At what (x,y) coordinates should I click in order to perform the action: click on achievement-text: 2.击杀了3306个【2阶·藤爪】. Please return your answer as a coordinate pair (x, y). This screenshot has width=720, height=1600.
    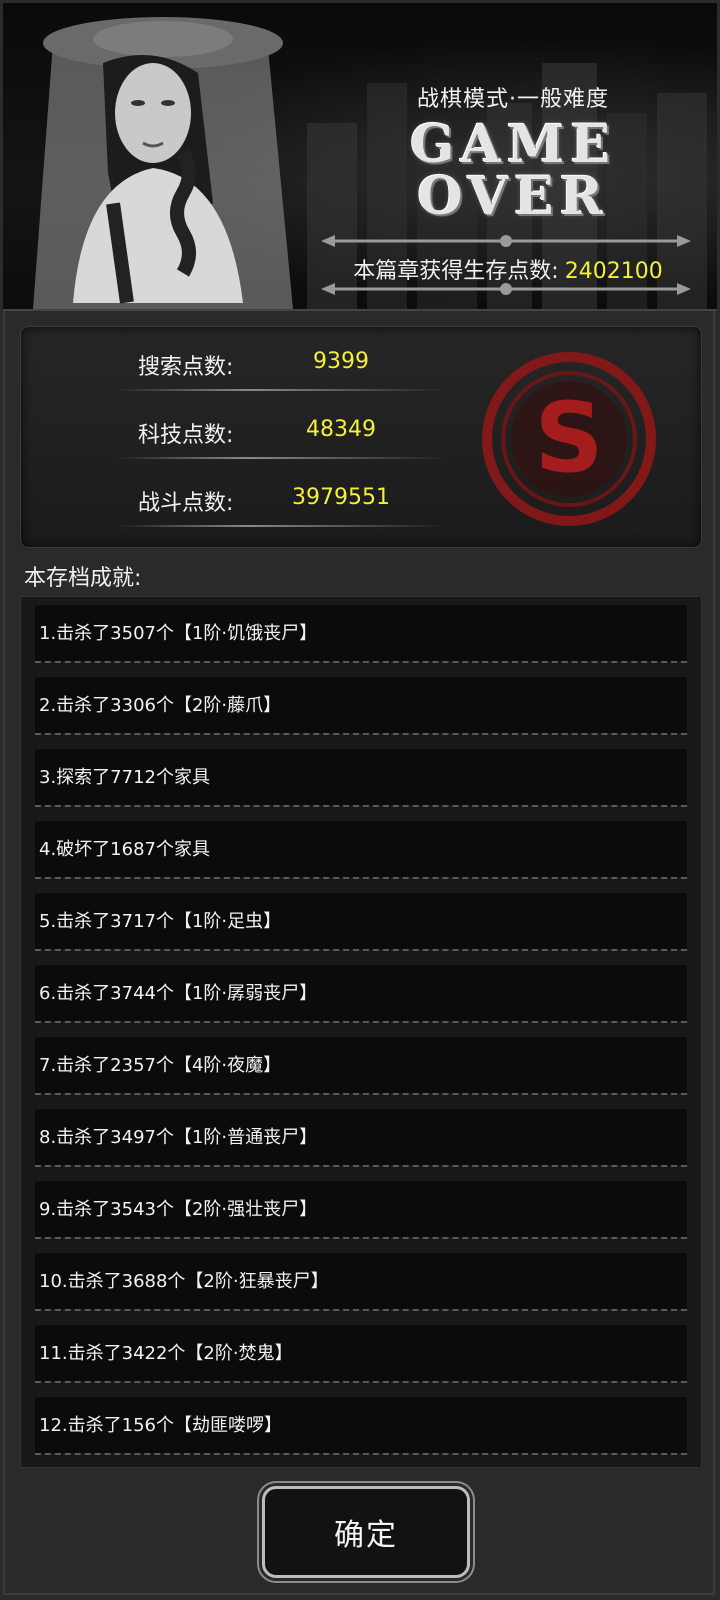
    Looking at the image, I should click on (160, 705).